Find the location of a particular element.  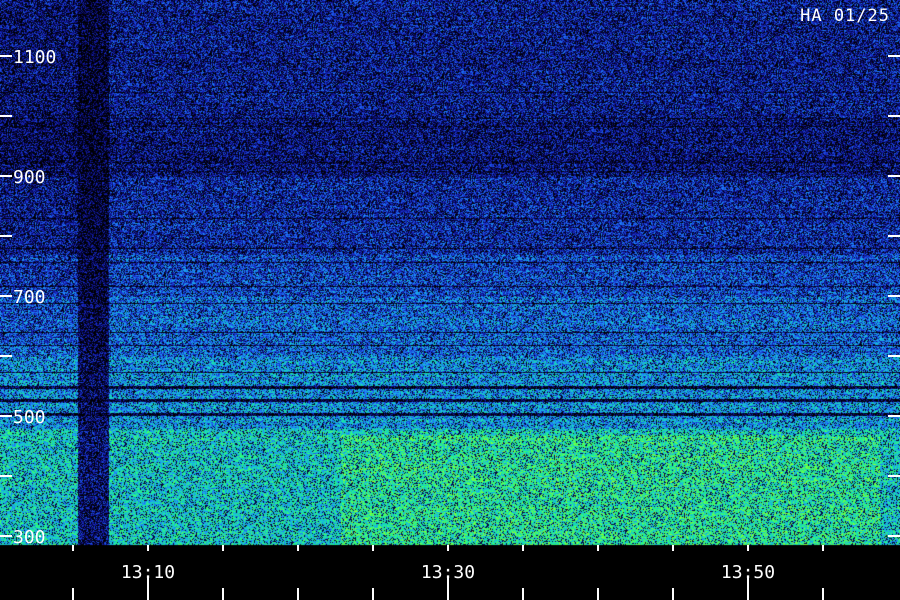

x-axis-labels: 13:10 13:30 13:50 is located at coordinates (448, 572).